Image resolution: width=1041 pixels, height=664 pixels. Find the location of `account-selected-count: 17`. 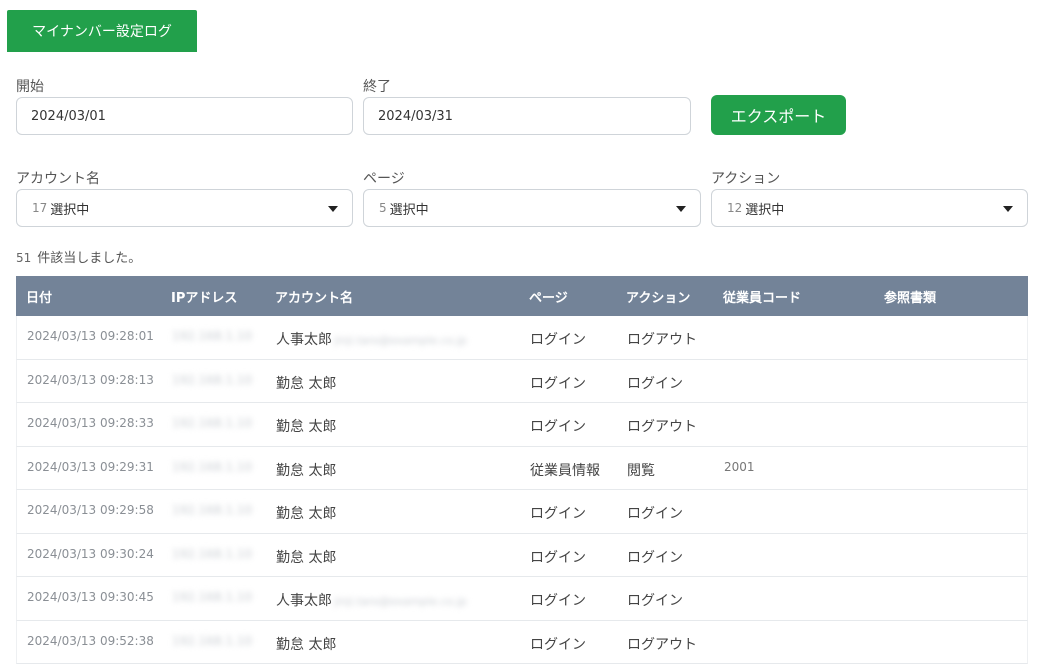

account-selected-count: 17 is located at coordinates (39, 208).